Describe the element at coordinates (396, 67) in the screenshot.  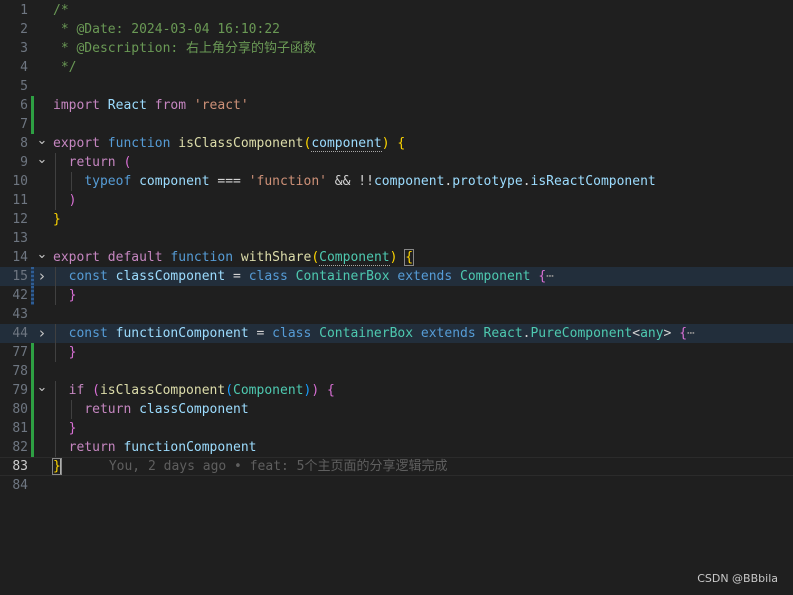
I see `code-line: 4 */` at that location.